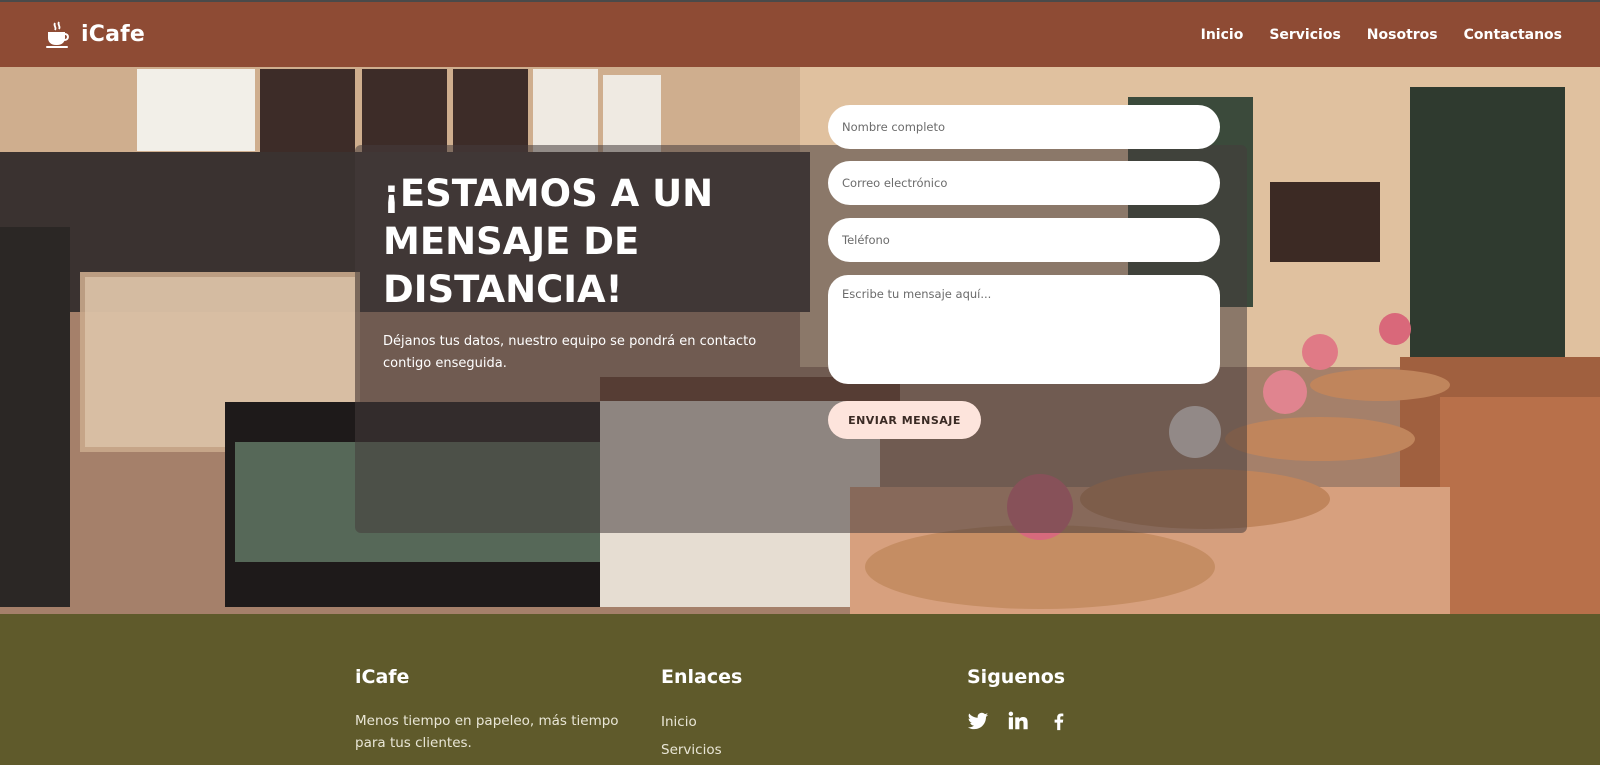  Describe the element at coordinates (702, 677) in the screenshot. I see `footer-links-title: Enlaces` at that location.